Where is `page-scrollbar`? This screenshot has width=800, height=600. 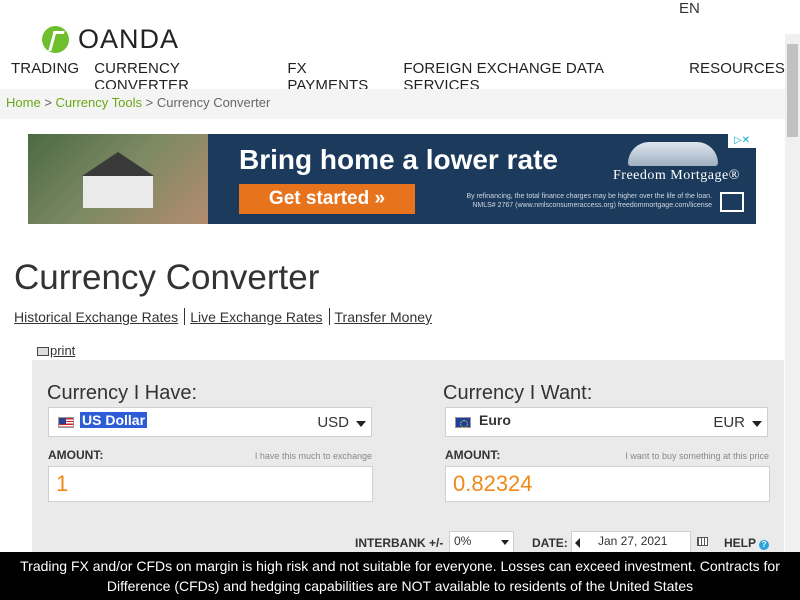 page-scrollbar is located at coordinates (792, 293).